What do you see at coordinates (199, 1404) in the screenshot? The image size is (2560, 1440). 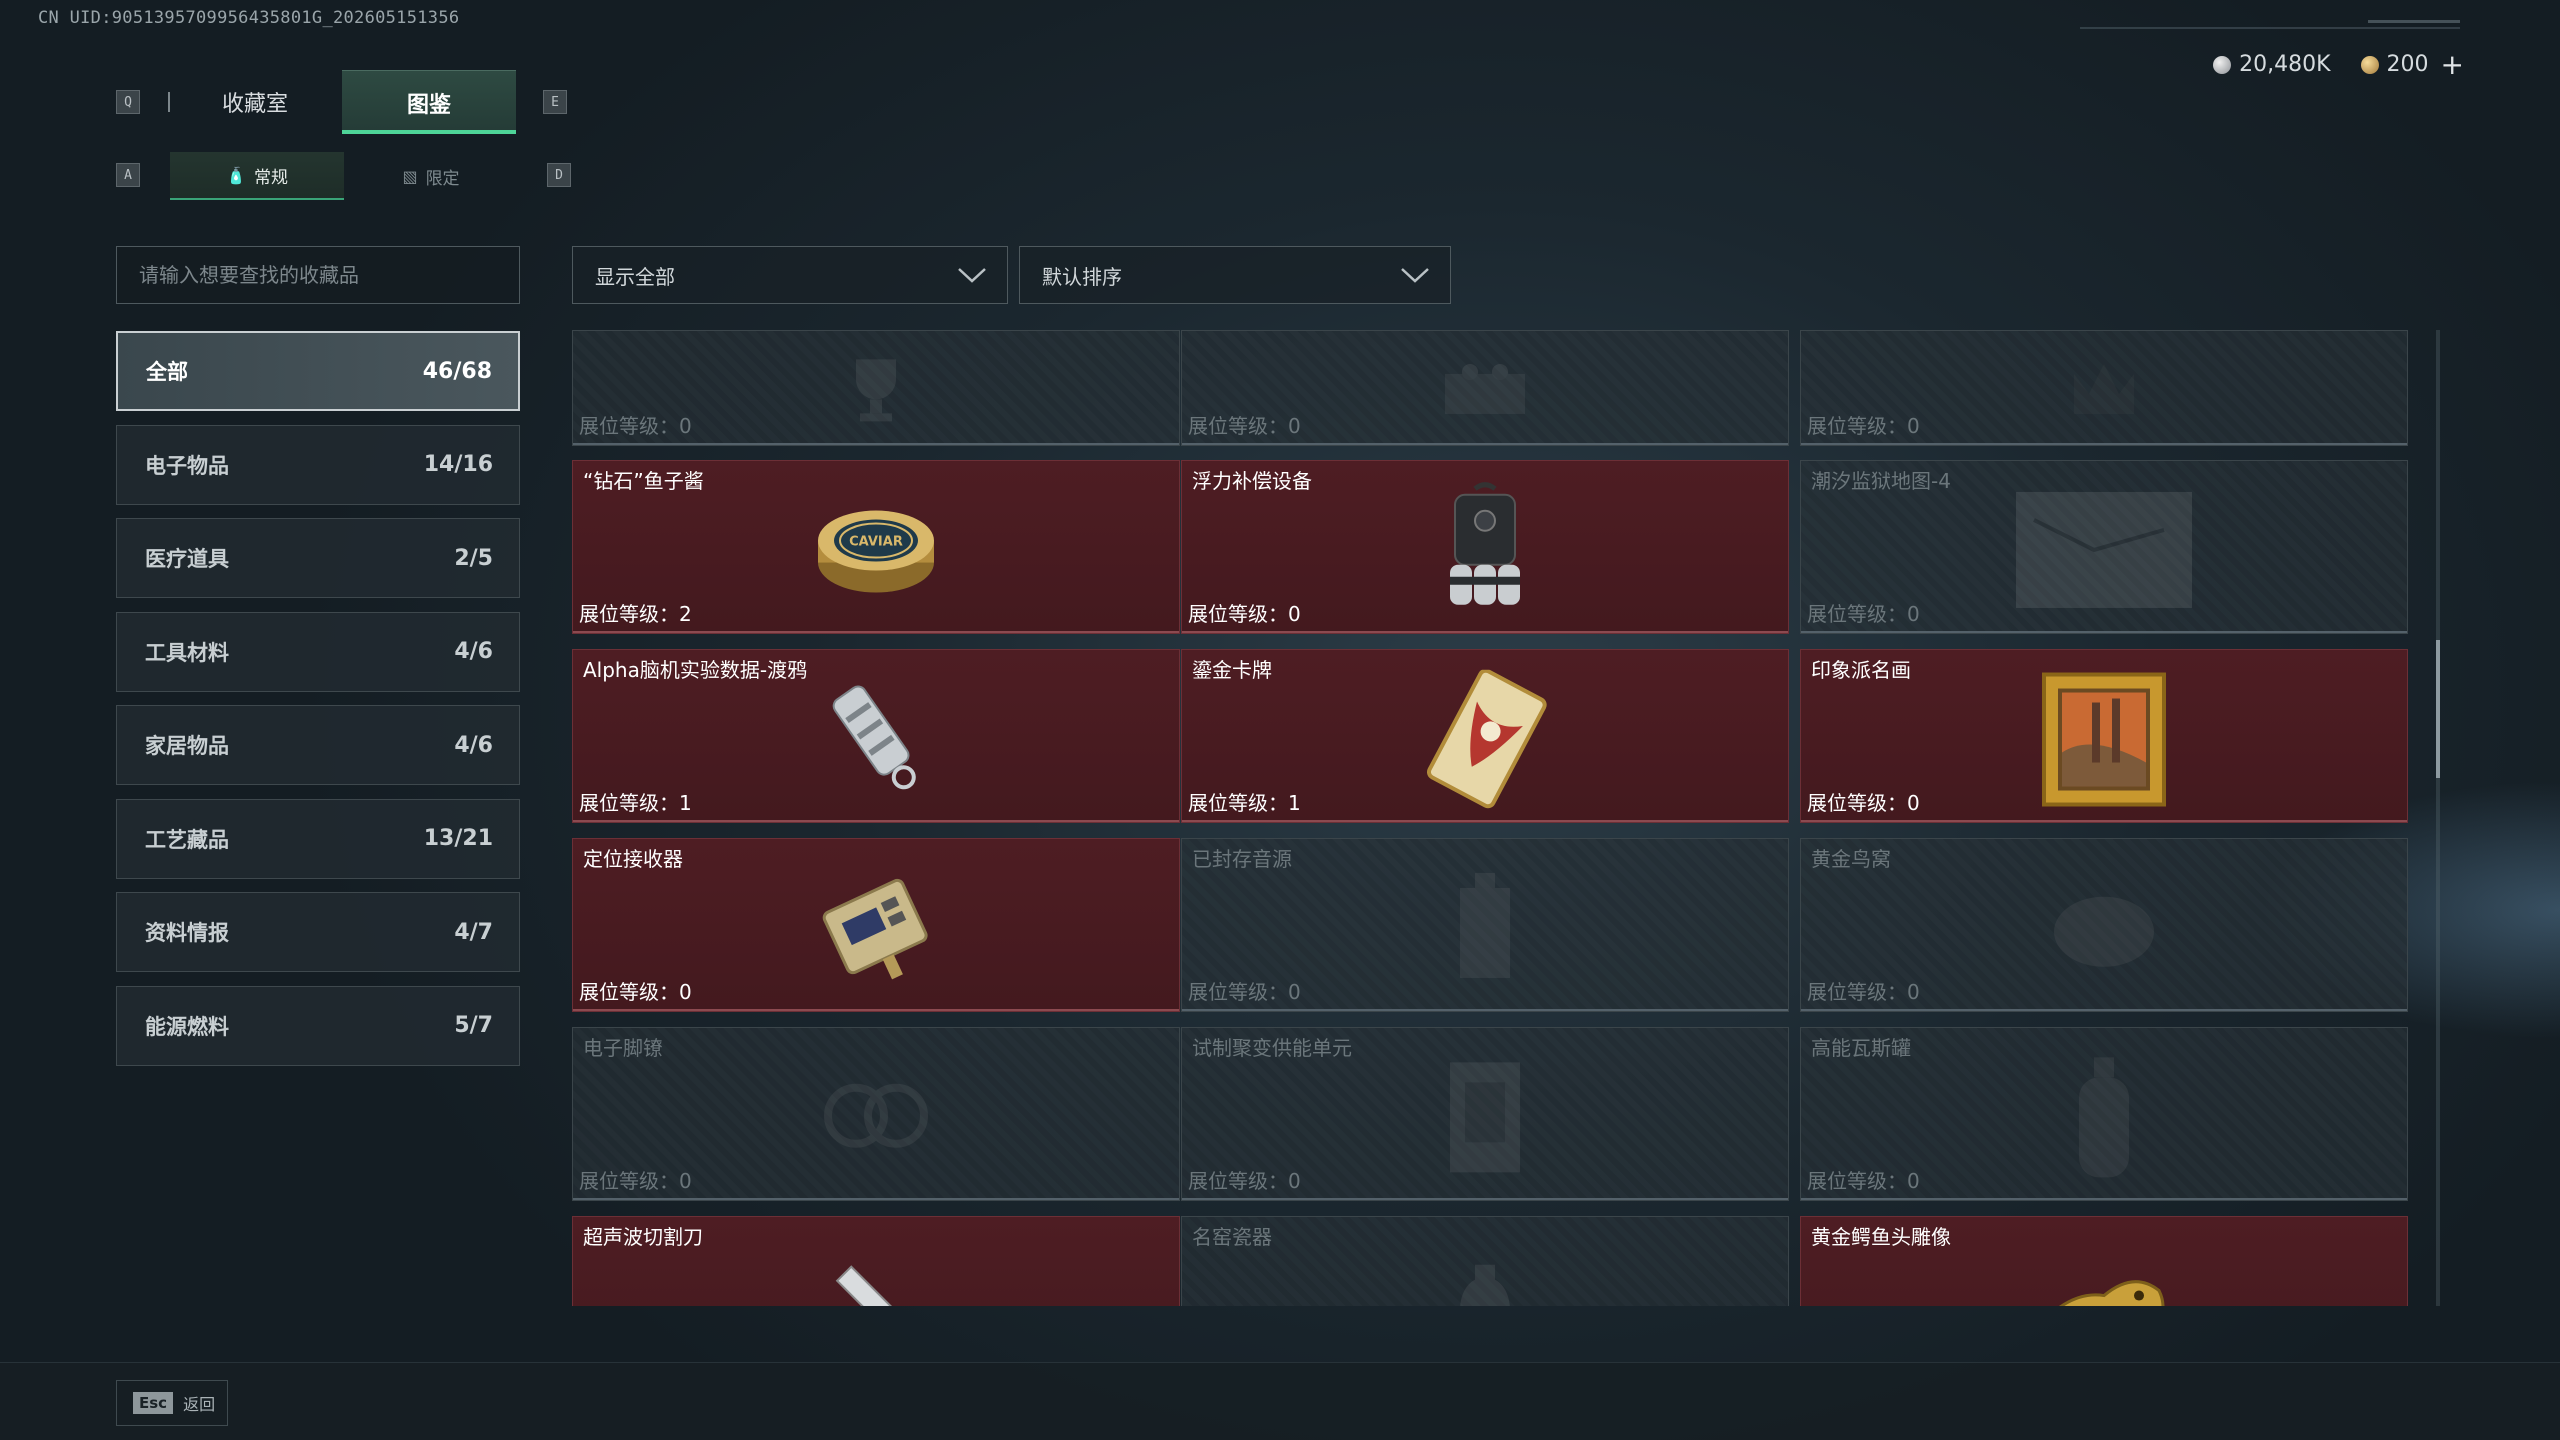 I see `back-label: 返回` at bounding box center [199, 1404].